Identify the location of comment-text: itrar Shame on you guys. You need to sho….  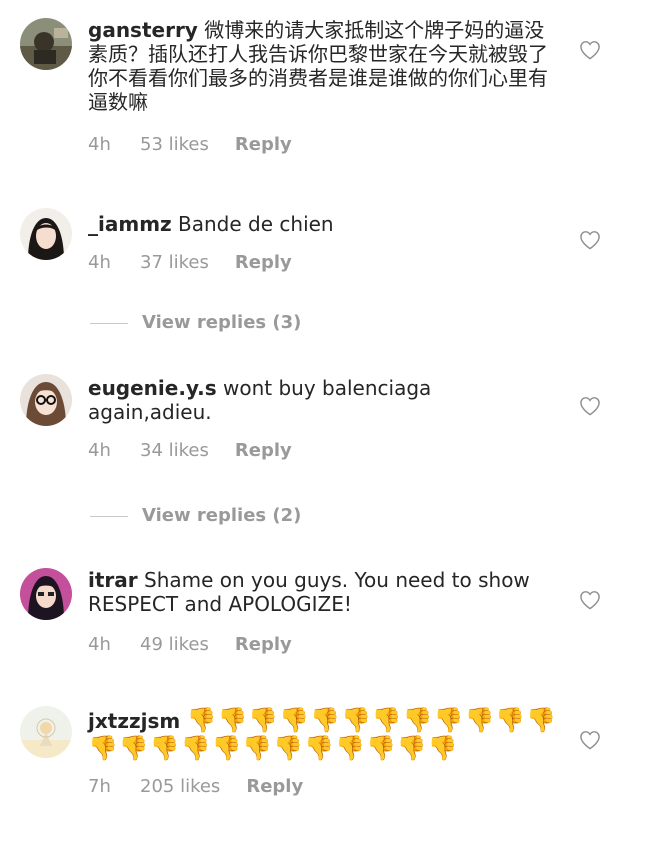
(323, 592).